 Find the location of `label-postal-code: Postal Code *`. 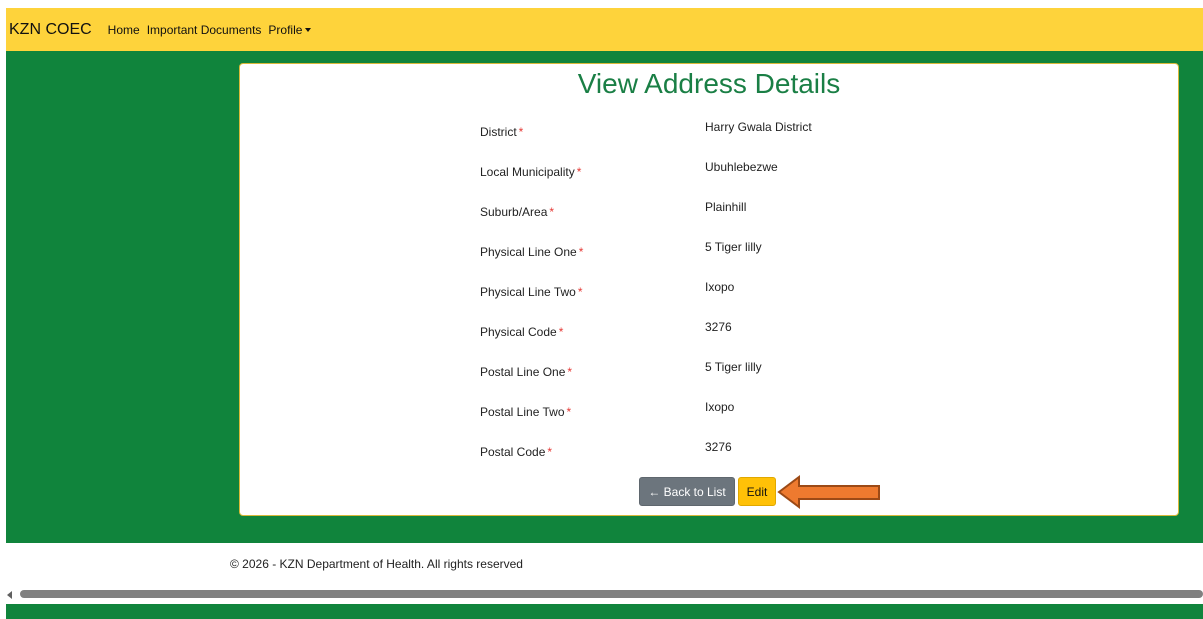

label-postal-code: Postal Code * is located at coordinates (516, 452).